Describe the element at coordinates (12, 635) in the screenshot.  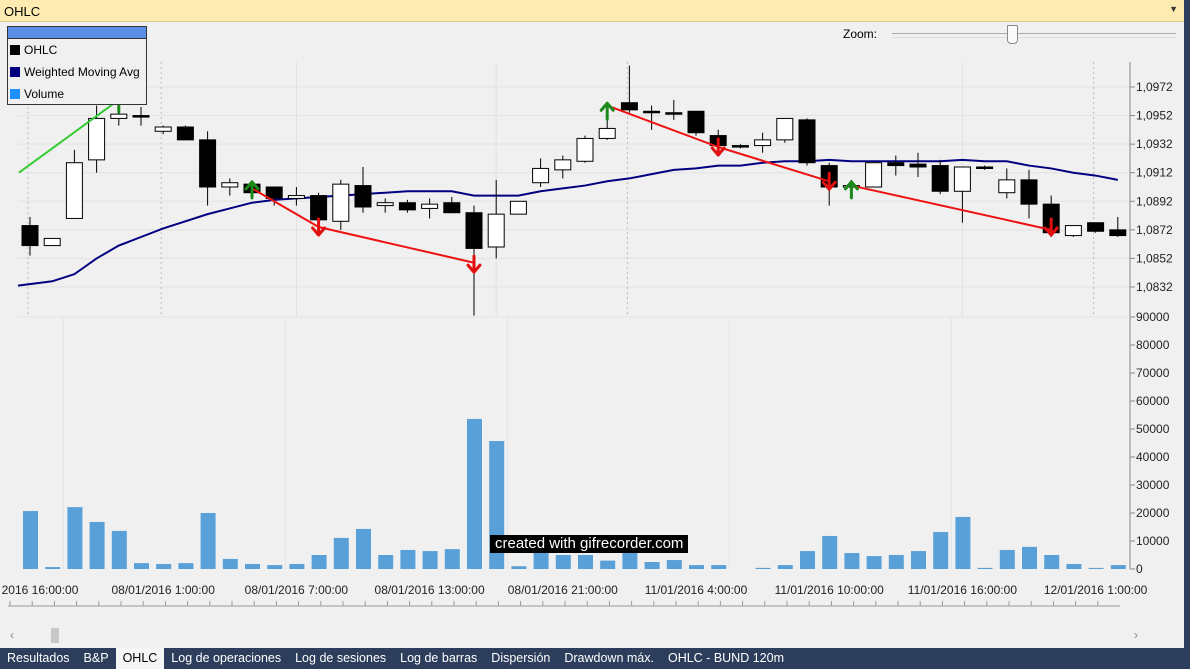
I see `scroll-left-icon: ‹` at that location.